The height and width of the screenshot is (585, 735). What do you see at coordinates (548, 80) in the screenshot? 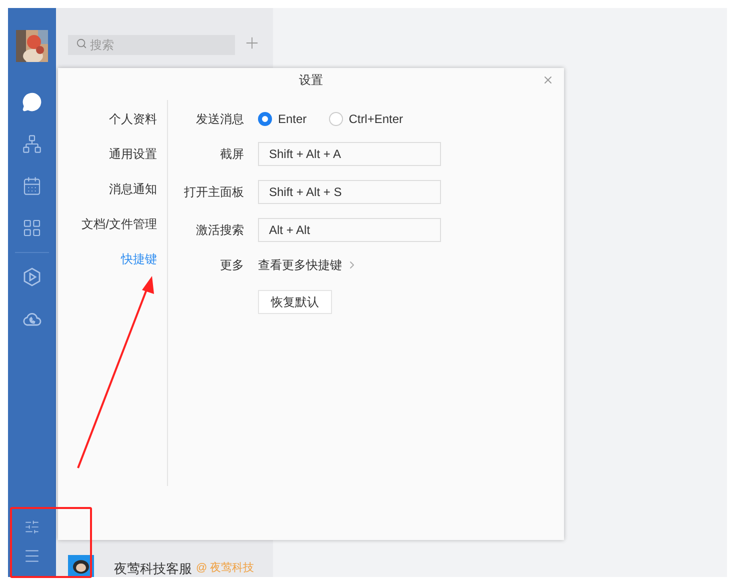
I see `close-icon` at bounding box center [548, 80].